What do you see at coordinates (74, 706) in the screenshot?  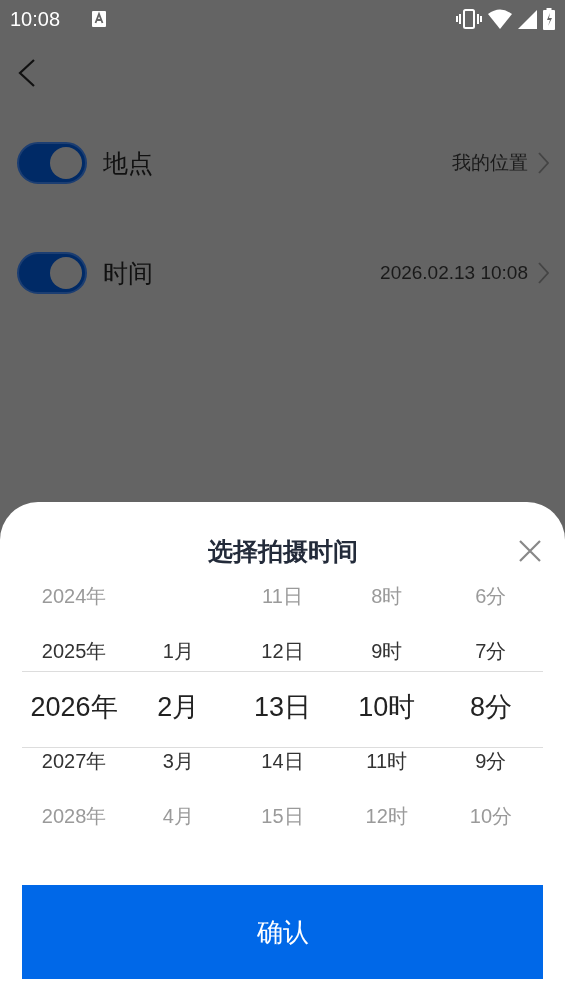 I see `picker-item: 2026年` at bounding box center [74, 706].